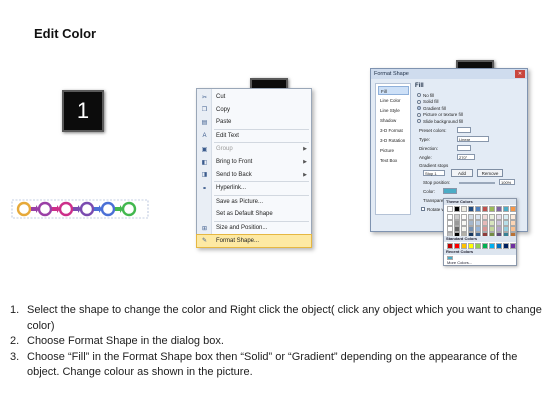 The image size is (560, 420). What do you see at coordinates (423, 209) in the screenshot?
I see `checkbox-icon` at bounding box center [423, 209].